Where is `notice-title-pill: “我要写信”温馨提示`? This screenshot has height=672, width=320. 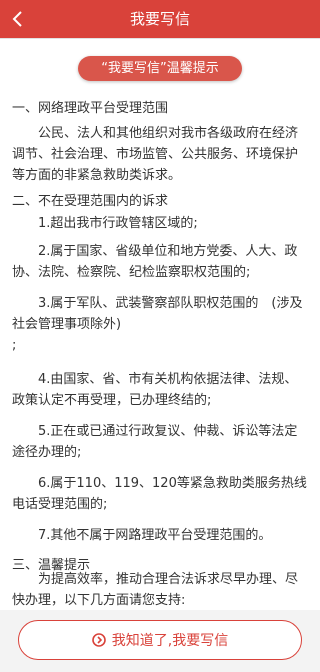
notice-title-pill: “我要写信”温馨提示 is located at coordinates (160, 68).